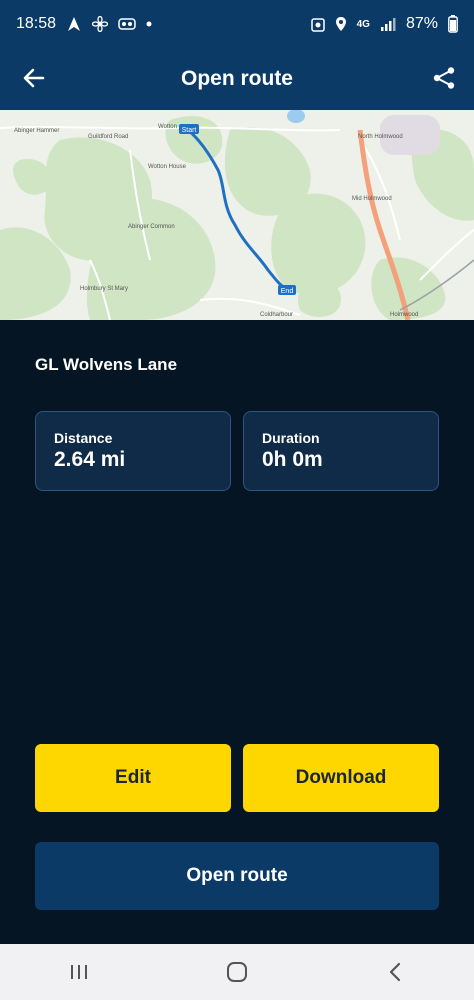  What do you see at coordinates (276, 315) in the screenshot?
I see `map-label-coldharbour: Coldharbour` at bounding box center [276, 315].